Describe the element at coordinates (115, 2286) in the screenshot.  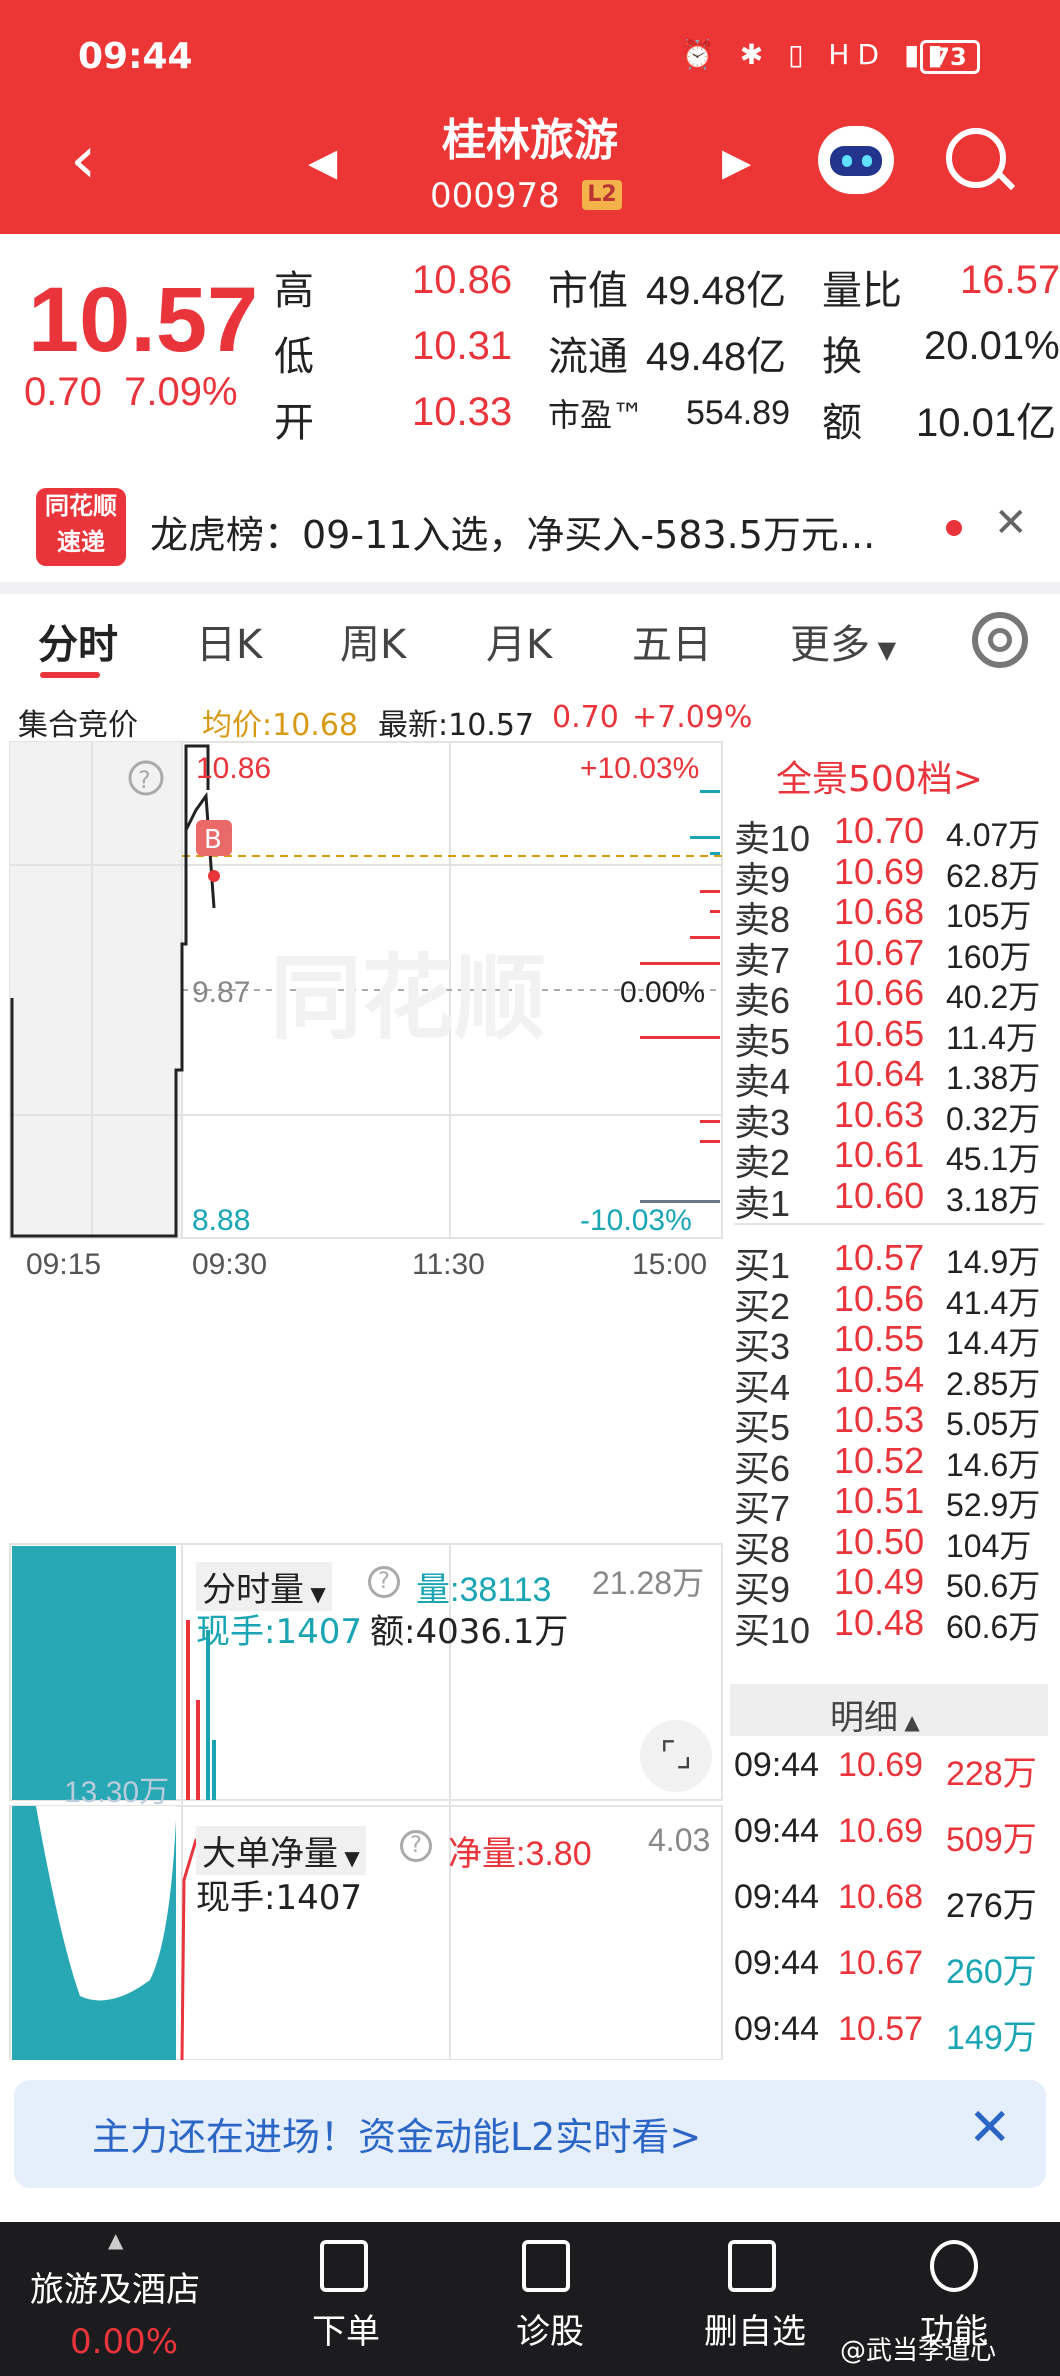
I see `sector-name: 旅游及酒店` at that location.